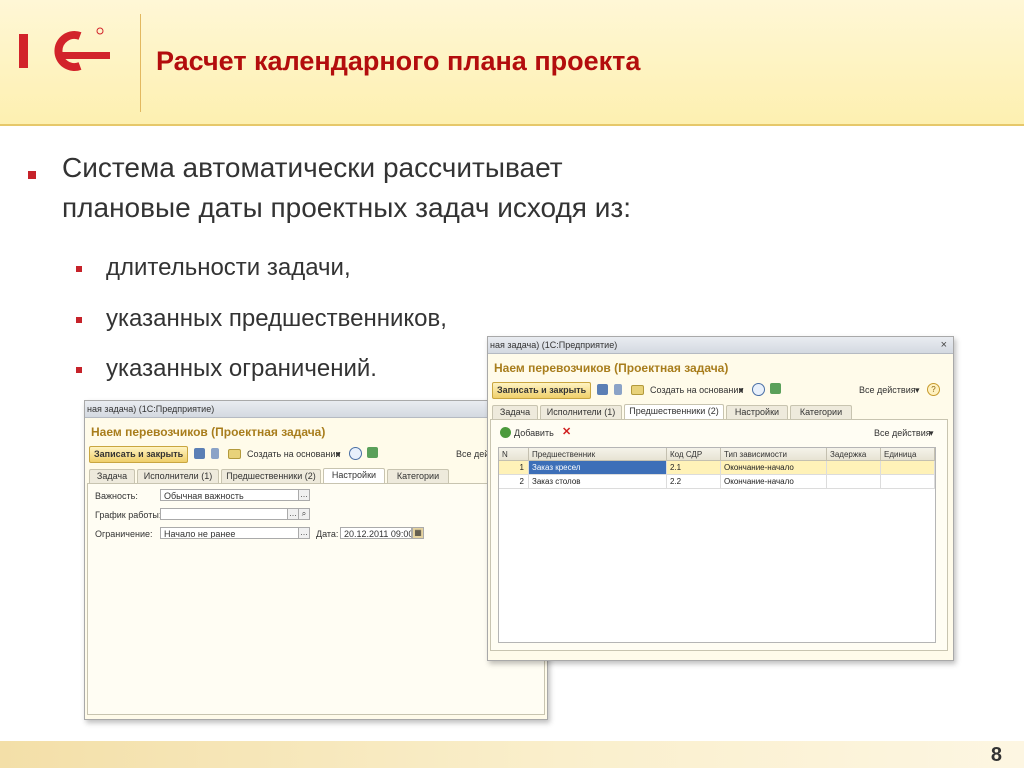  Describe the element at coordinates (694, 468) in the screenshot. I see `table-cell-code: 2.1` at that location.